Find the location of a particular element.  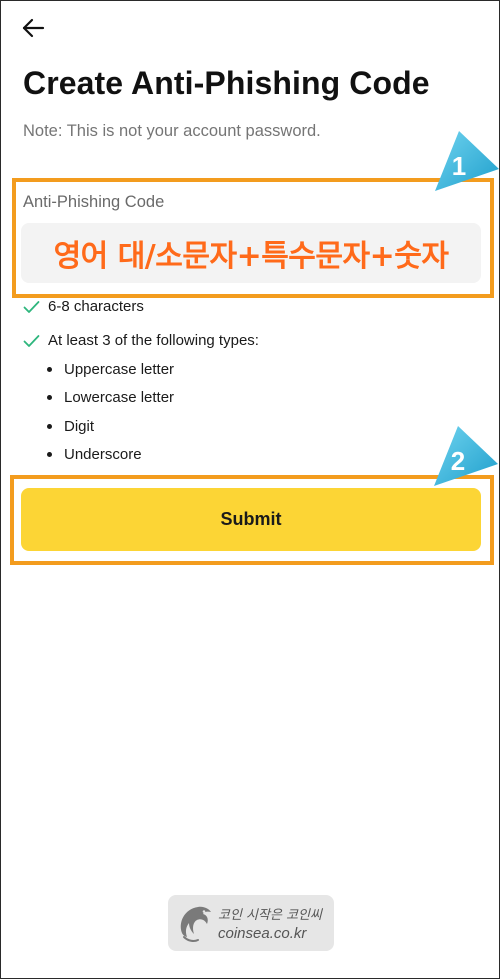

dolphin-logo-icon is located at coordinates (195, 924).